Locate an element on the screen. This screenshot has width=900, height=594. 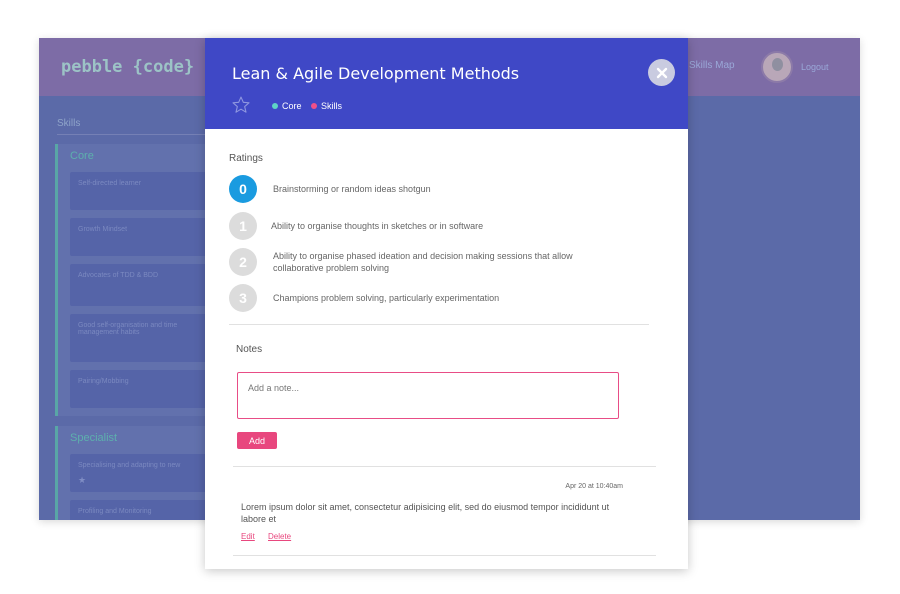
skill-card: Advocates of TDD & BDD is located at coordinates (139, 285).